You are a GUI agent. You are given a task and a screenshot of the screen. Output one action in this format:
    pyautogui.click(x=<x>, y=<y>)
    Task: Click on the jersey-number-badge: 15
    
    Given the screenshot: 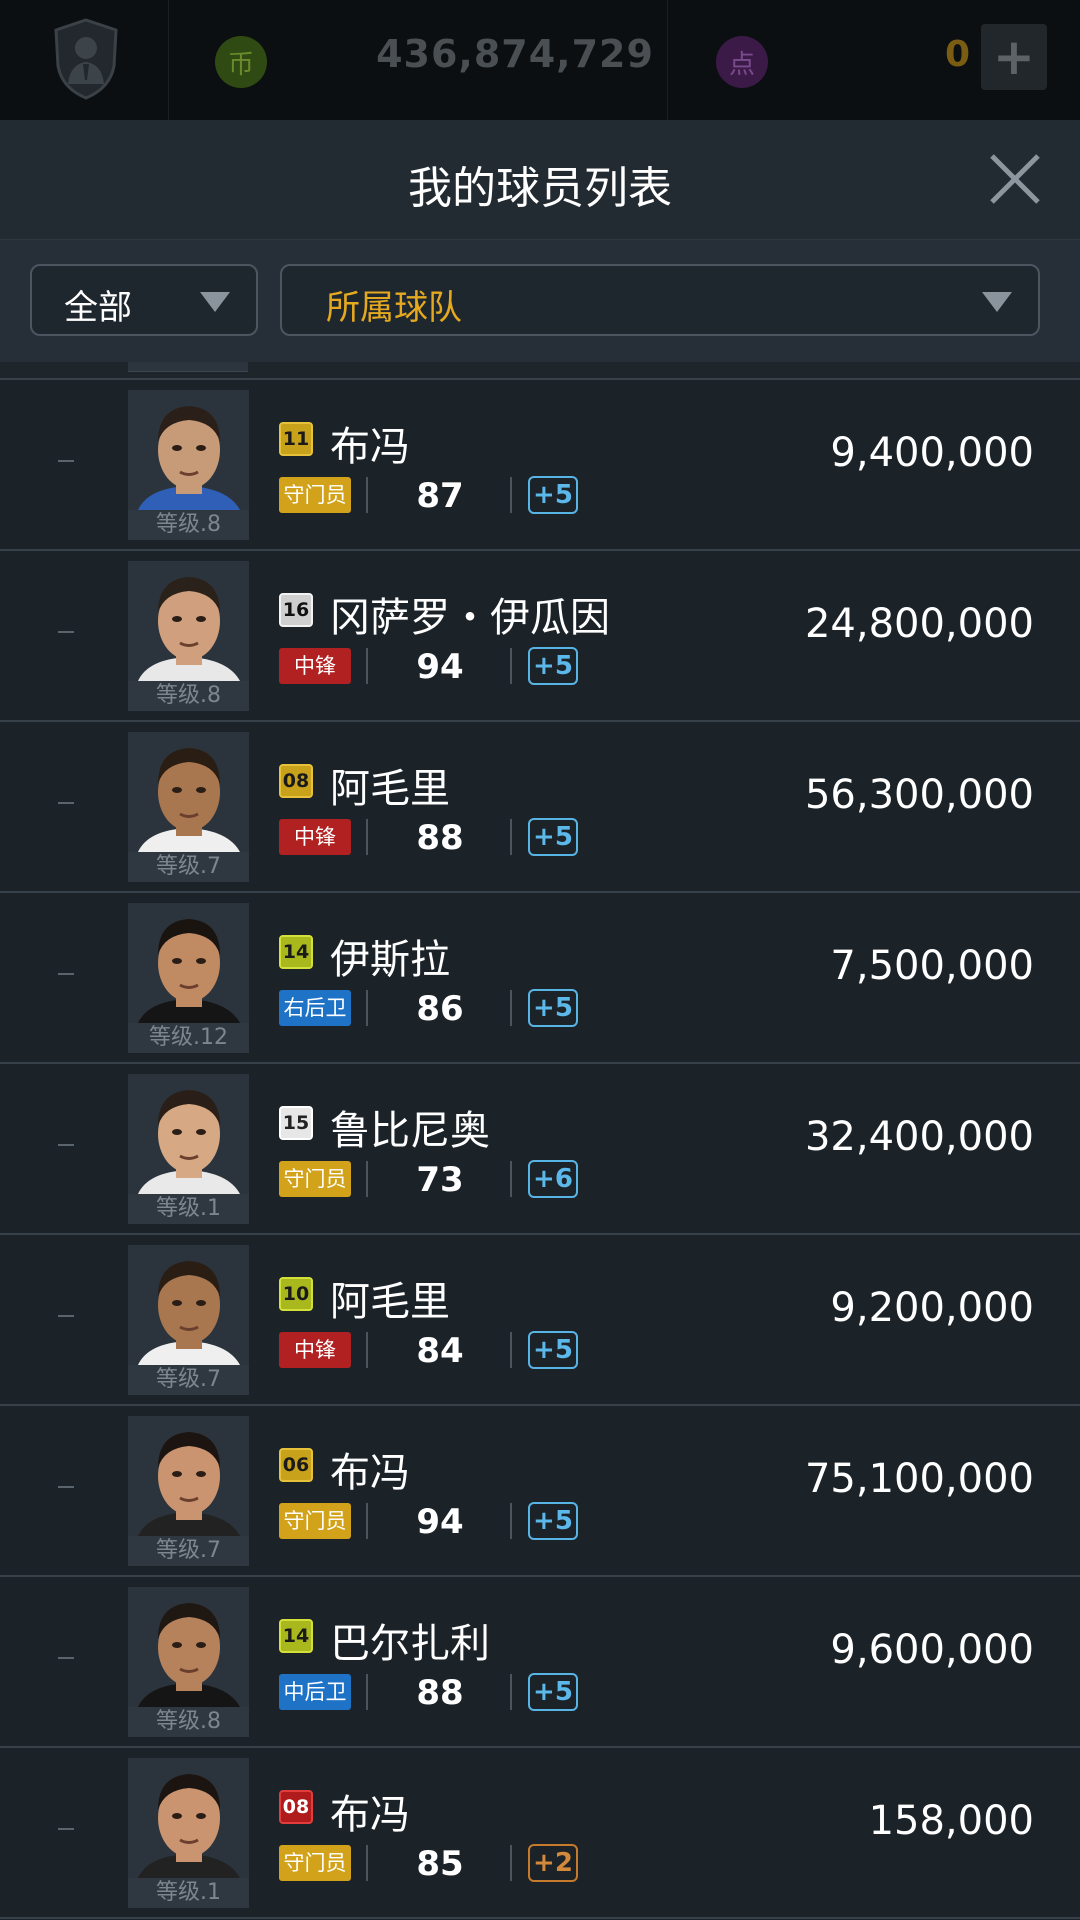 What is the action you would take?
    pyautogui.click(x=296, y=1123)
    